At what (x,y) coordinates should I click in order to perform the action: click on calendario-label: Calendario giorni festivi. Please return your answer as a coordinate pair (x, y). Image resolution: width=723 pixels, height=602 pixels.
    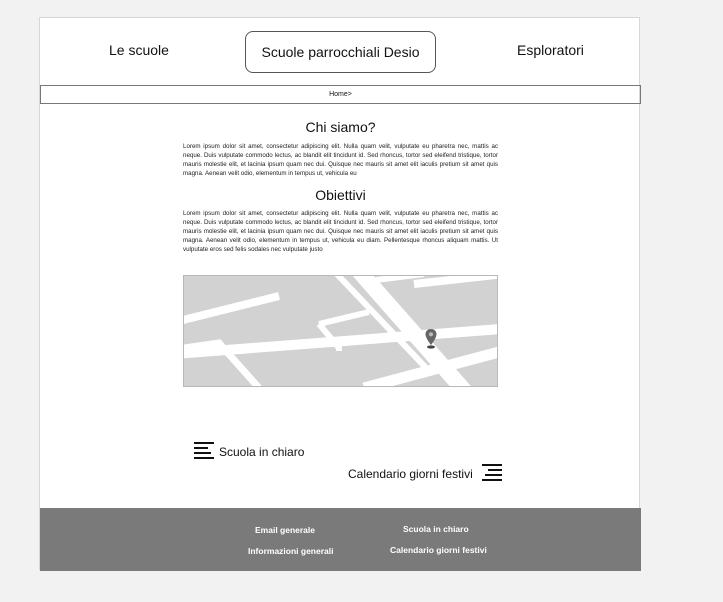
    Looking at the image, I should click on (410, 474).